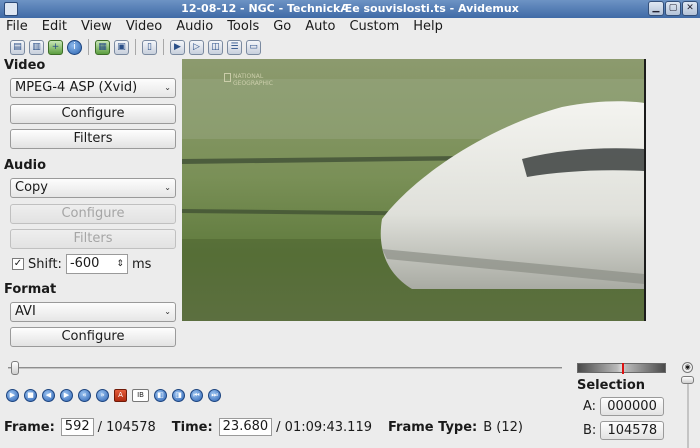  What do you see at coordinates (120, 264) in the screenshot?
I see `spin-arrows-icon: ⇕` at bounding box center [120, 264].